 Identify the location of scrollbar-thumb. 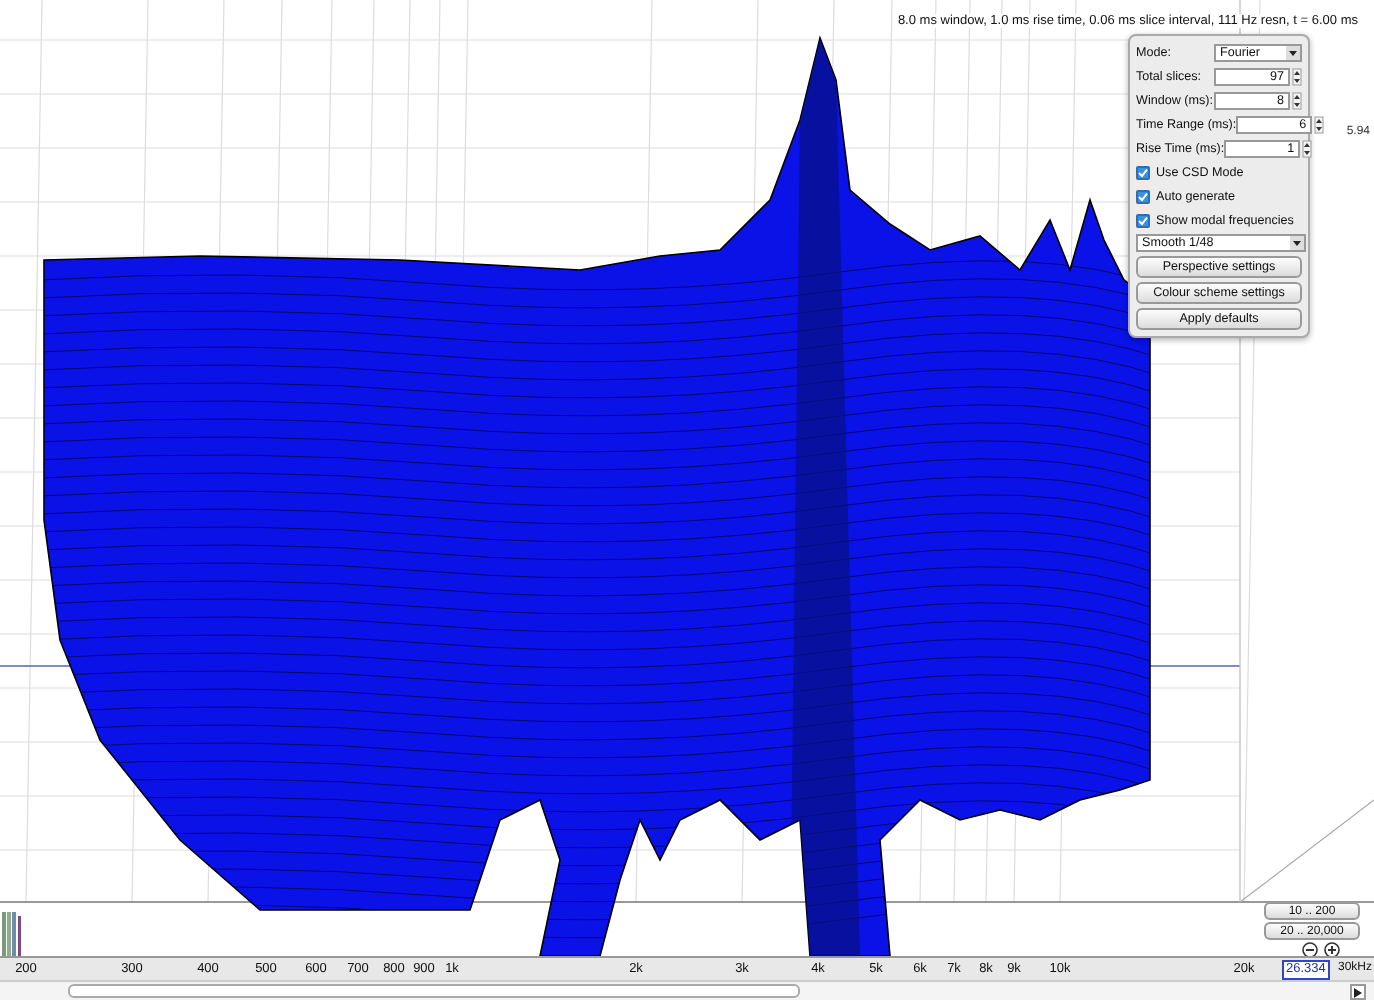
(434, 991).